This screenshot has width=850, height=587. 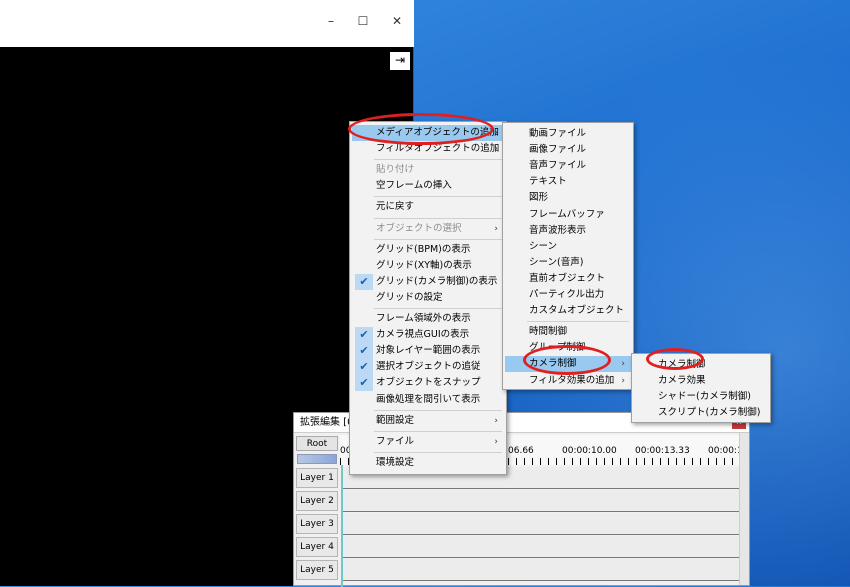 I want to click on menu-item: カスタムオブジェクト, so click(x=568, y=311).